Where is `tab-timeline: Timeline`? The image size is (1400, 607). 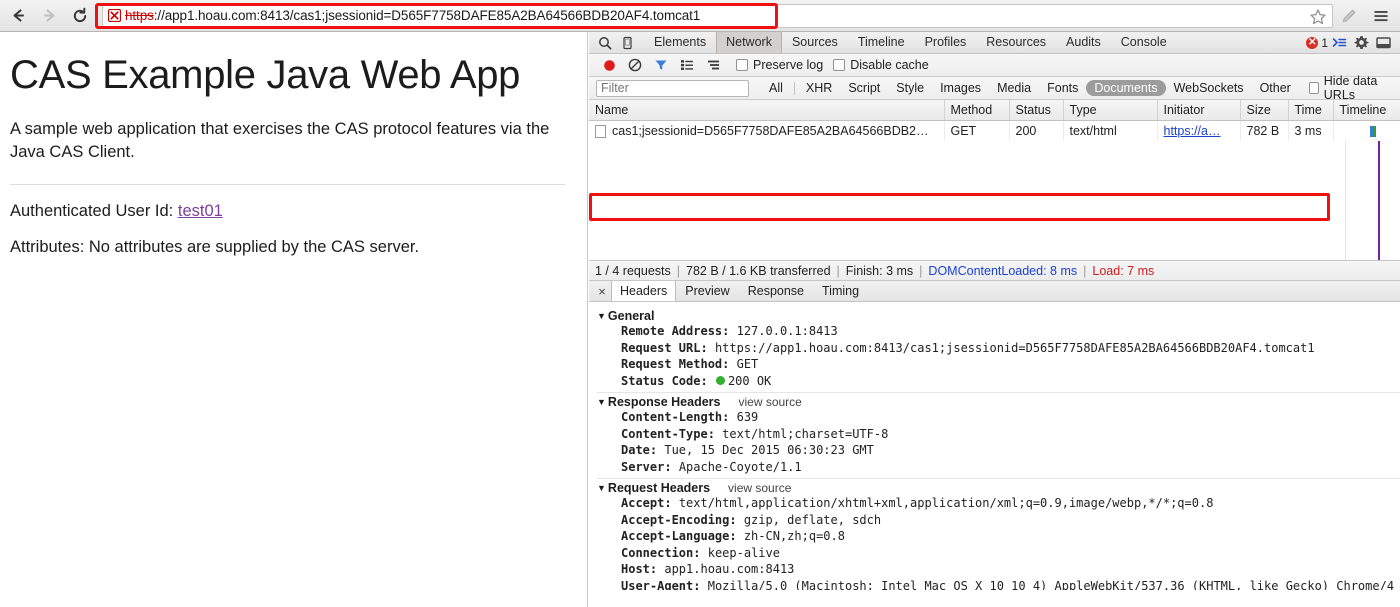 tab-timeline: Timeline is located at coordinates (881, 42).